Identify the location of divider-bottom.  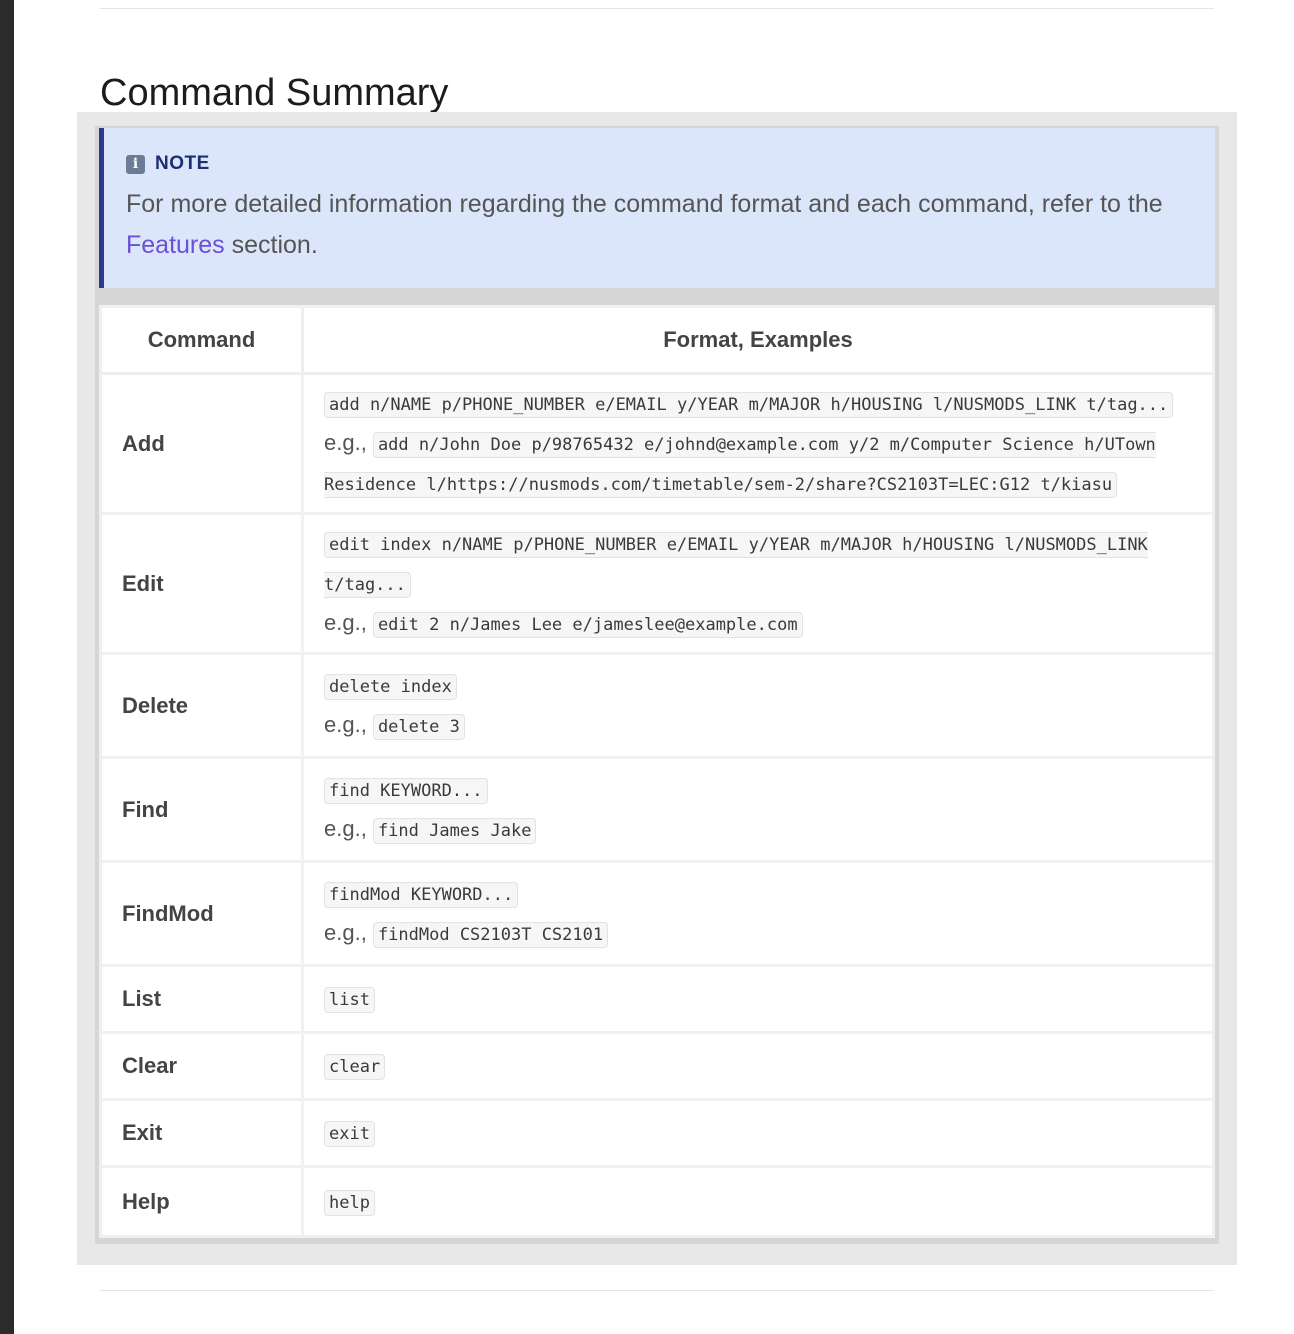
(657, 1290).